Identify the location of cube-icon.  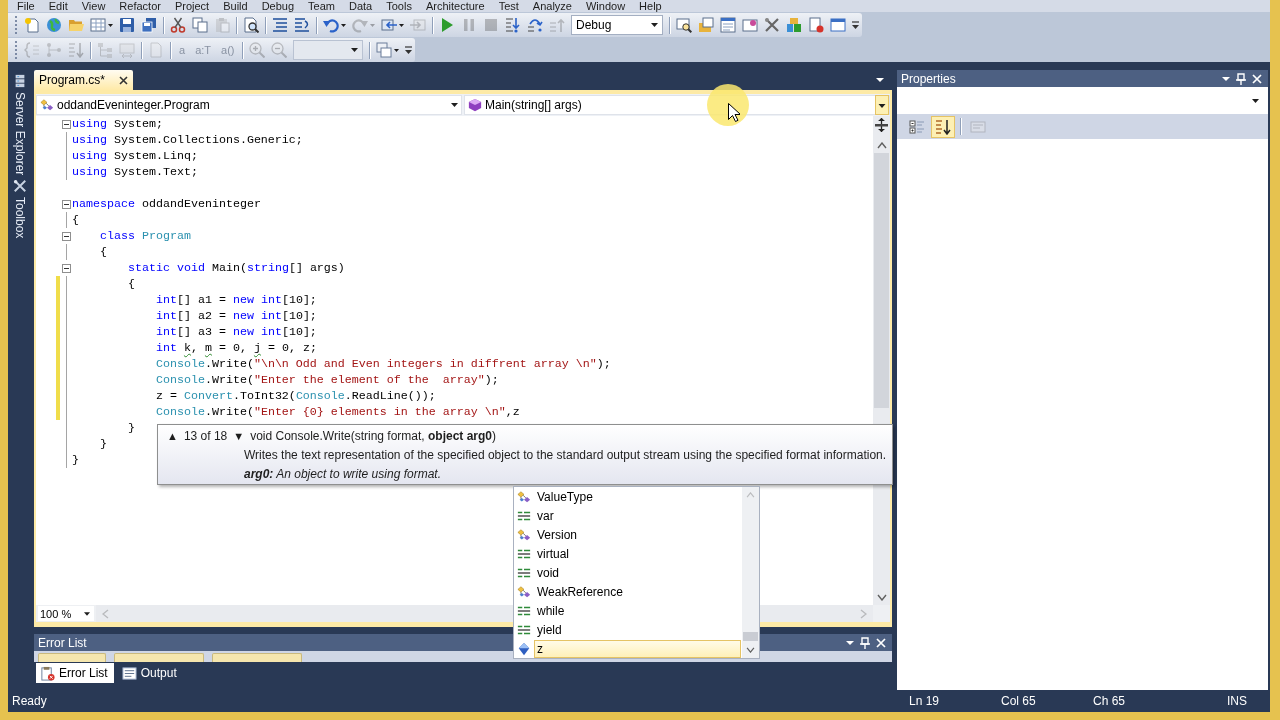
(475, 105).